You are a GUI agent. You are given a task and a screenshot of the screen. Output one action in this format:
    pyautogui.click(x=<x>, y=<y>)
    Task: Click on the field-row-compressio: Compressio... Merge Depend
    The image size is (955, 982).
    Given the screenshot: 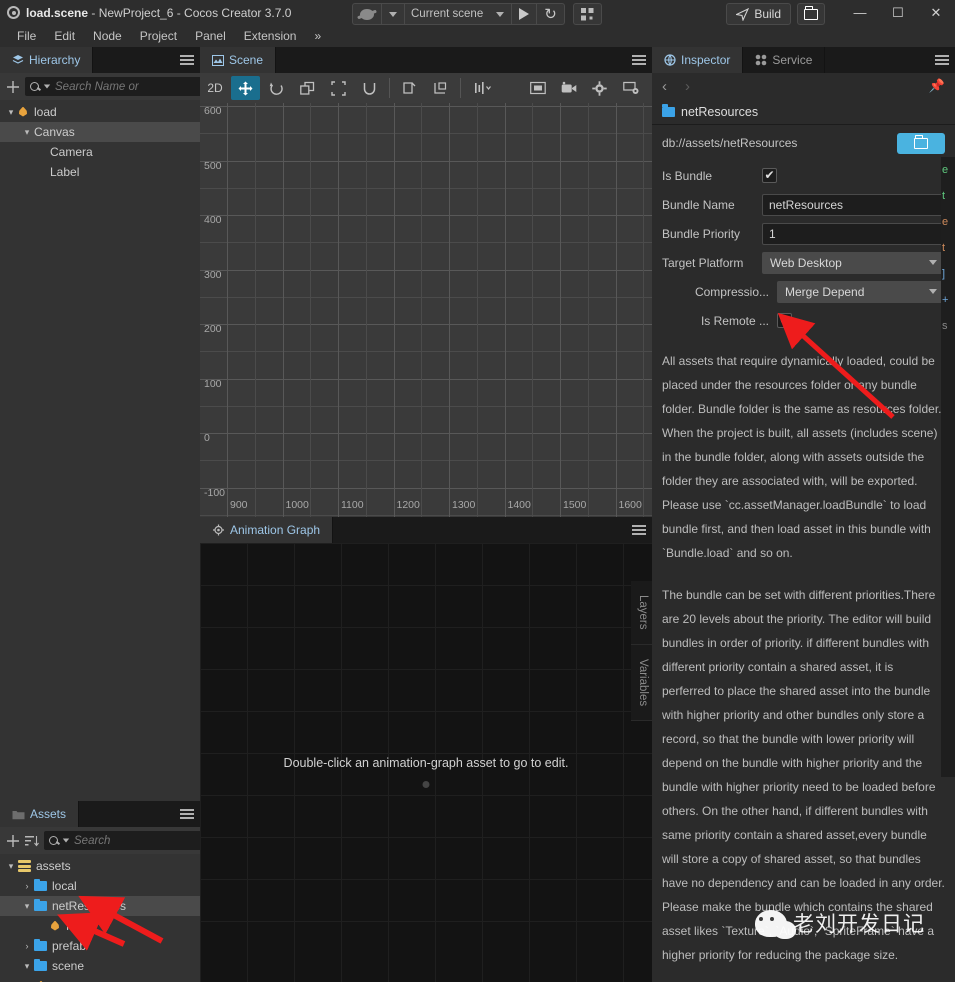 What is the action you would take?
    pyautogui.click(x=803, y=291)
    